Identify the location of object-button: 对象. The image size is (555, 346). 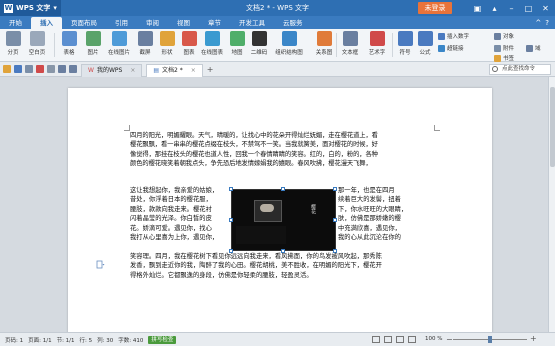
(504, 36).